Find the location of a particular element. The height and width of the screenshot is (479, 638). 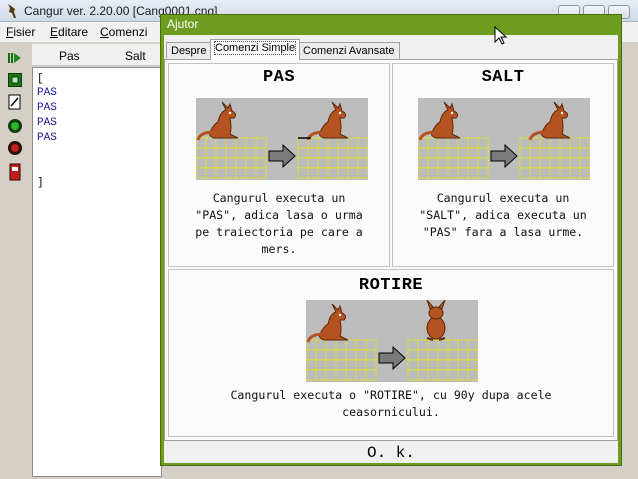

left-toolbar is located at coordinates (15, 261).